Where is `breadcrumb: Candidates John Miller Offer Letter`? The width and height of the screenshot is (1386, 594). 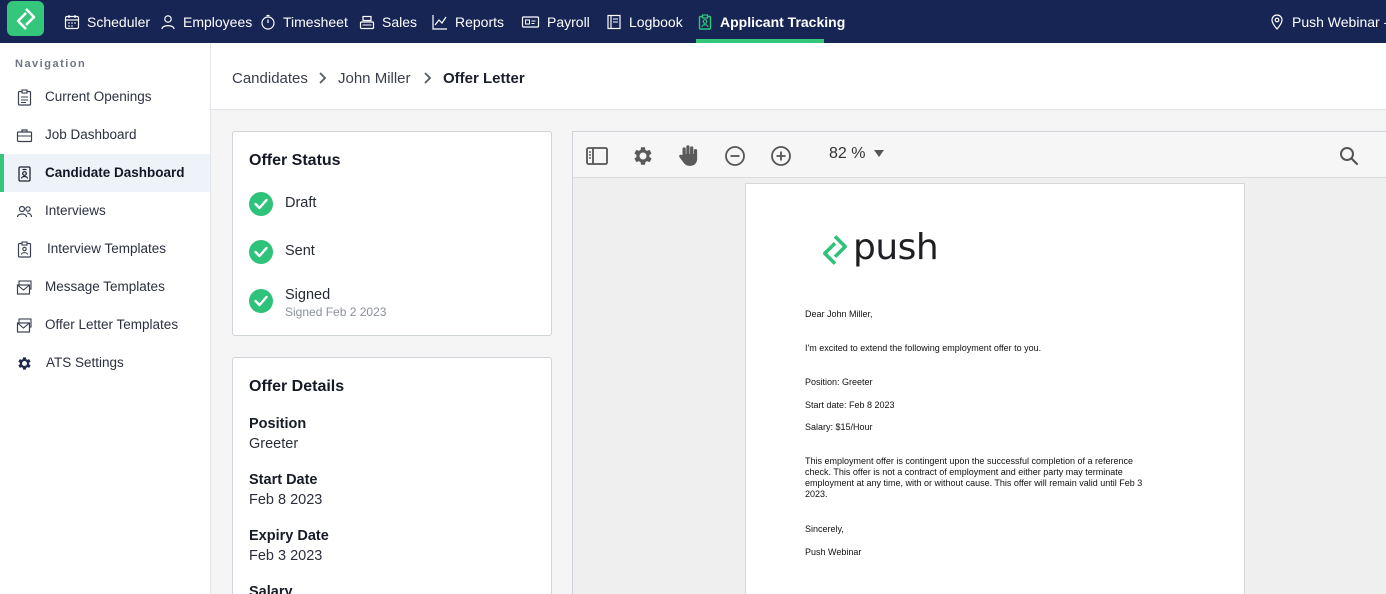
breadcrumb: Candidates John Miller Offer Letter is located at coordinates (798, 76).